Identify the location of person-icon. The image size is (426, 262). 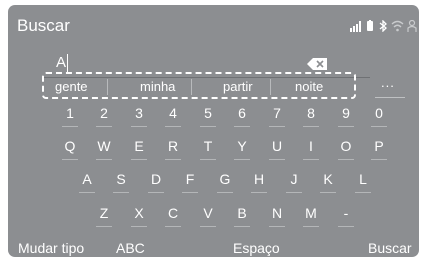
(412, 28).